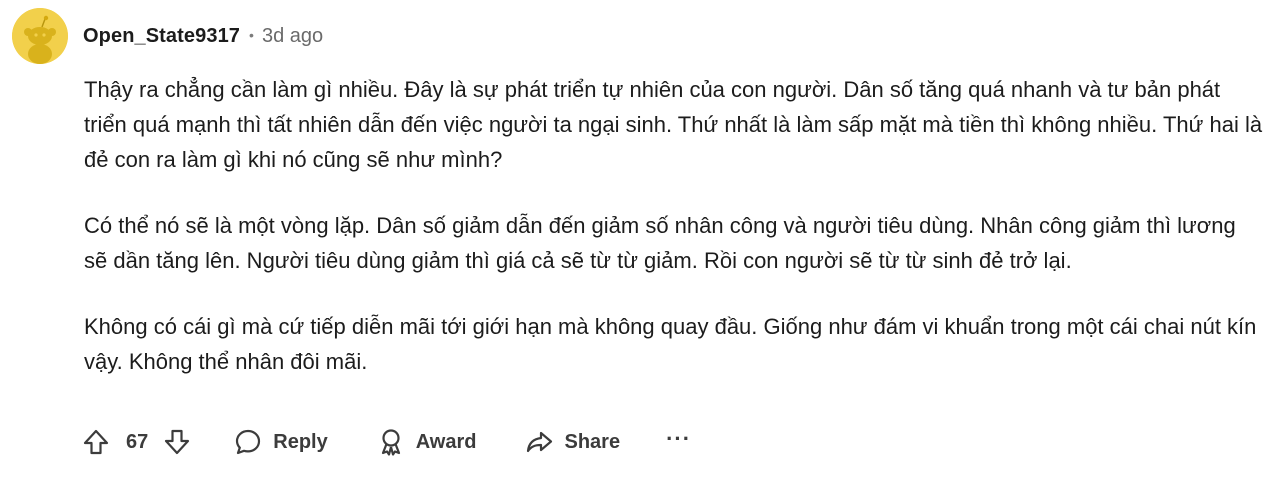 The image size is (1280, 482). What do you see at coordinates (540, 442) in the screenshot?
I see `share-arrow-icon` at bounding box center [540, 442].